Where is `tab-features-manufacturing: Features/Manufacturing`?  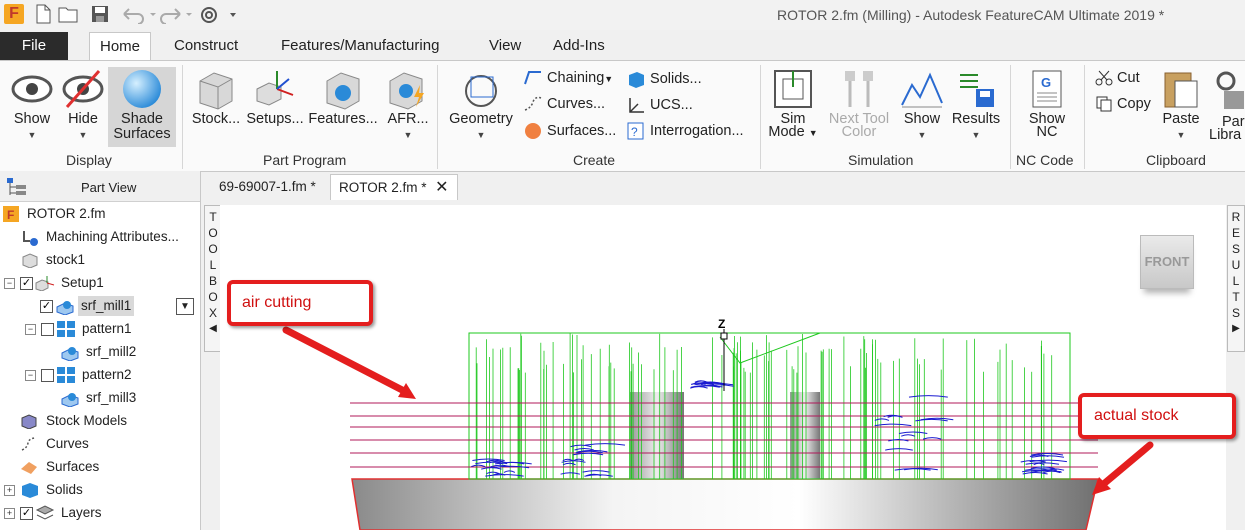 tab-features-manufacturing: Features/Manufacturing is located at coordinates (360, 46).